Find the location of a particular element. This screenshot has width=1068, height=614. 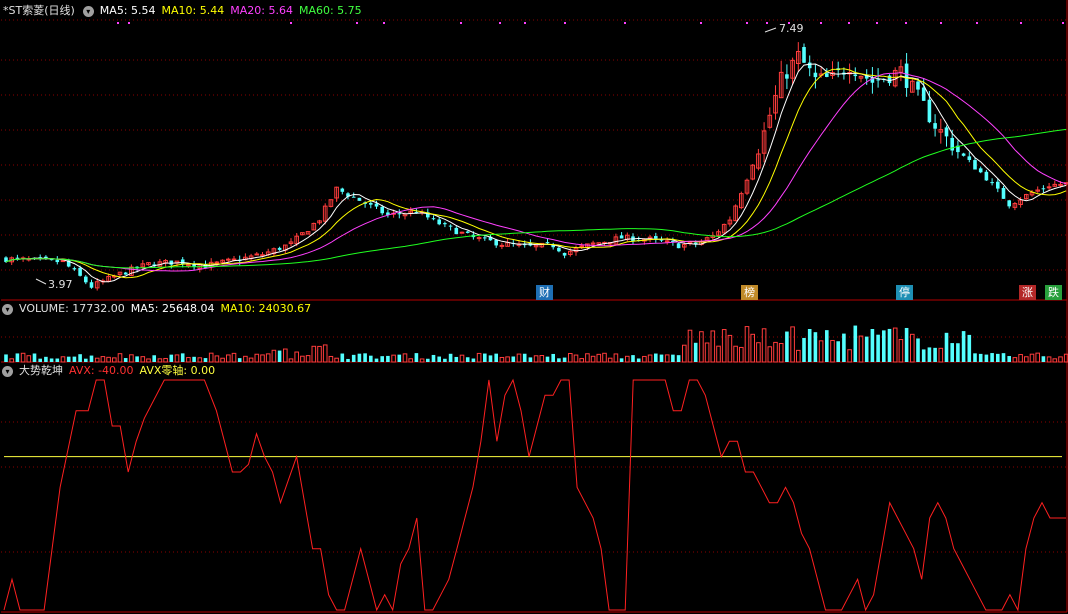

event-tag-financial: 财 is located at coordinates (544, 292).